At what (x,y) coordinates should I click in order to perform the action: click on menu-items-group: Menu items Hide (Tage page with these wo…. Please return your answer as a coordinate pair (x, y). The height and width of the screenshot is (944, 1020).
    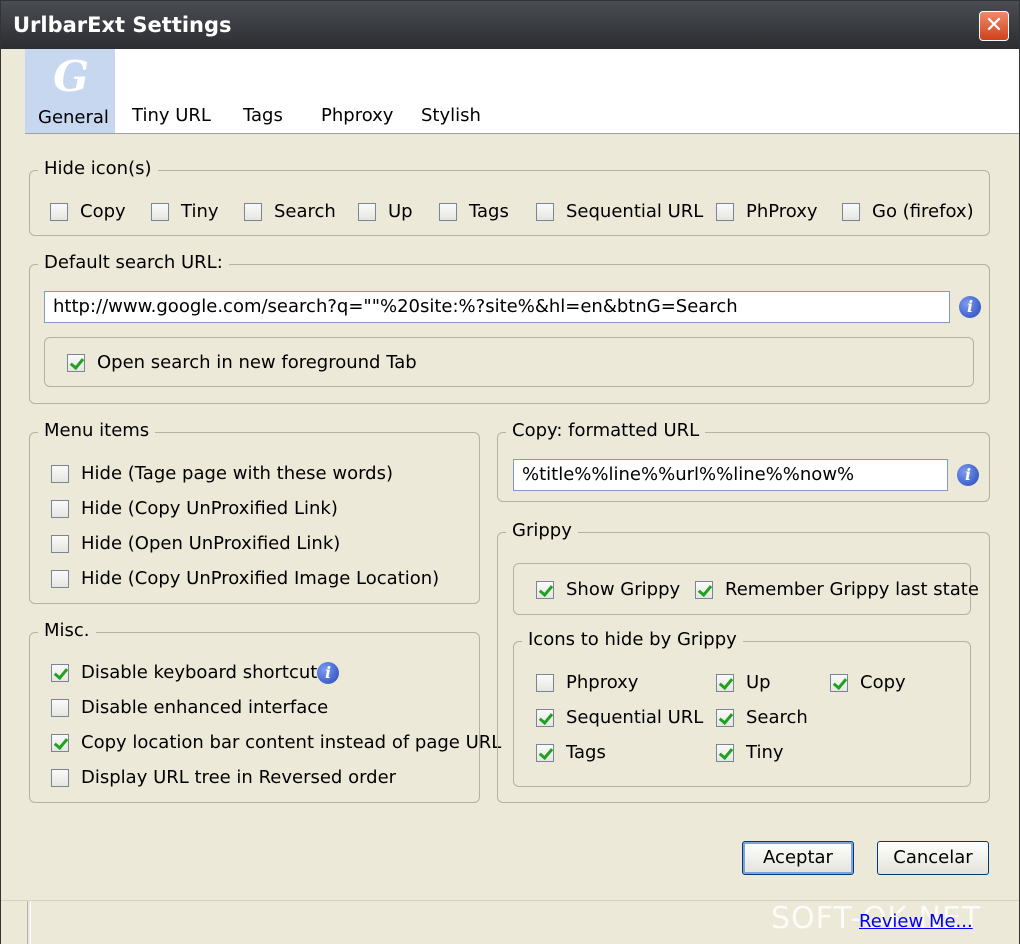
    Looking at the image, I should click on (254, 512).